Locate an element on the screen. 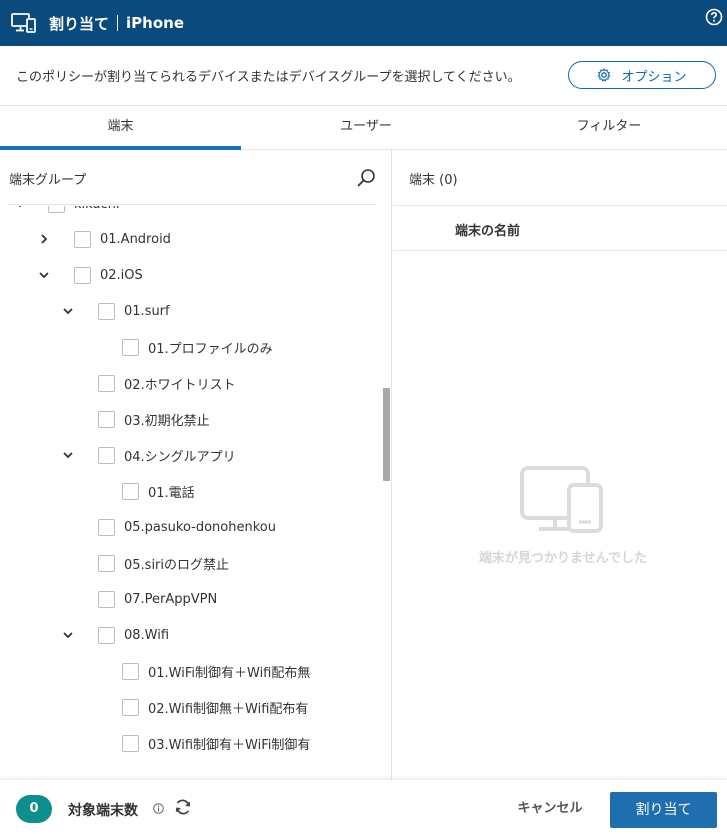  device-group-header: 端末グループ is located at coordinates (195, 178).